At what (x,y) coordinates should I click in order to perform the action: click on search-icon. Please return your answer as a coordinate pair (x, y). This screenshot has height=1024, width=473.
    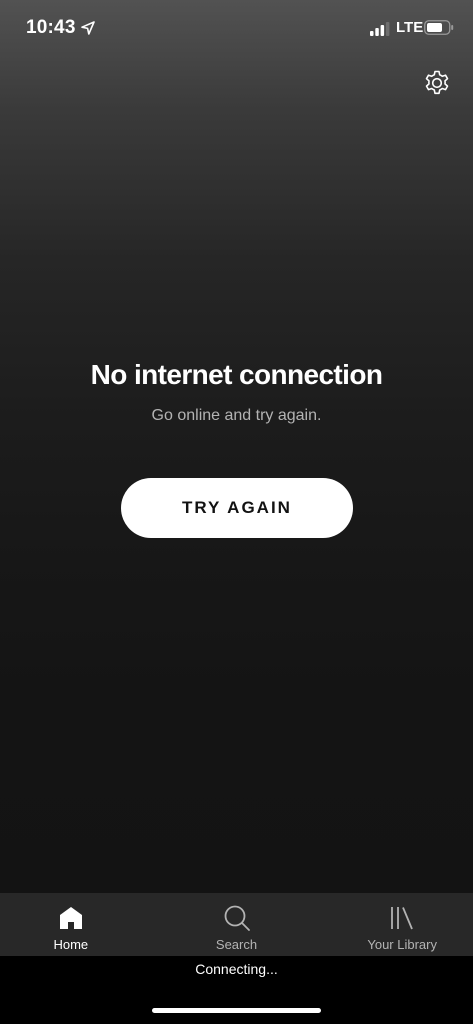
    Looking at the image, I should click on (237, 918).